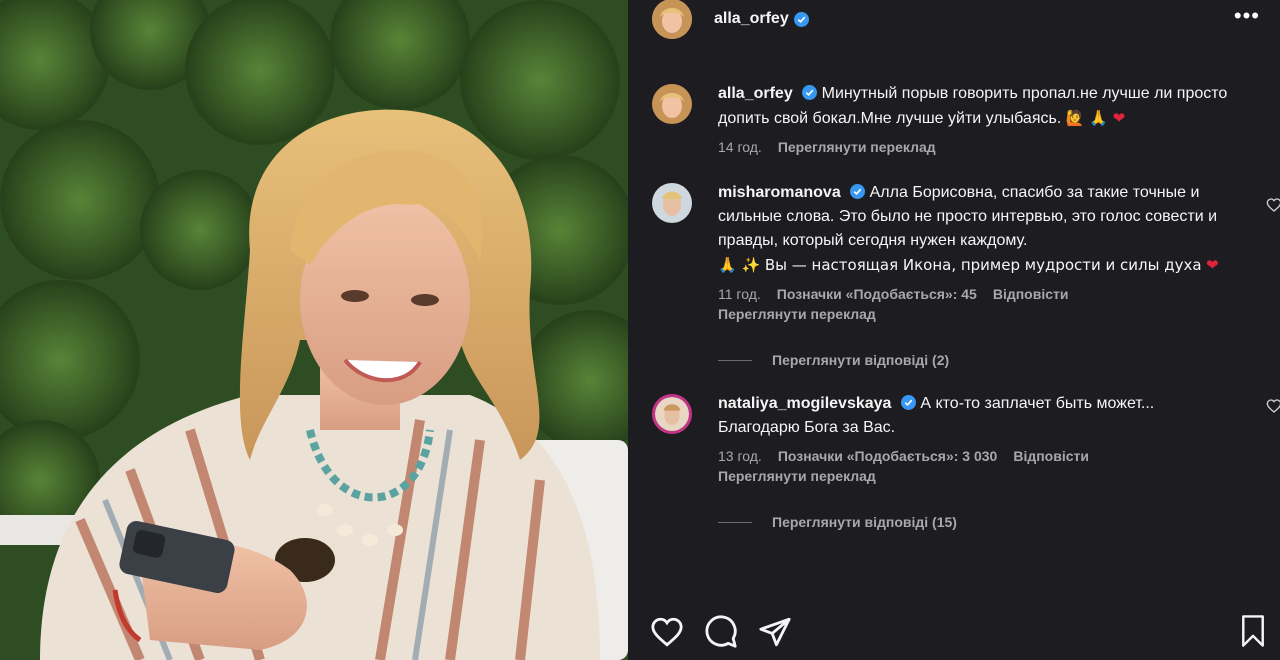 This screenshot has width=1280, height=660. Describe the element at coordinates (779, 192) in the screenshot. I see `commenter-username: misharomanova` at that location.